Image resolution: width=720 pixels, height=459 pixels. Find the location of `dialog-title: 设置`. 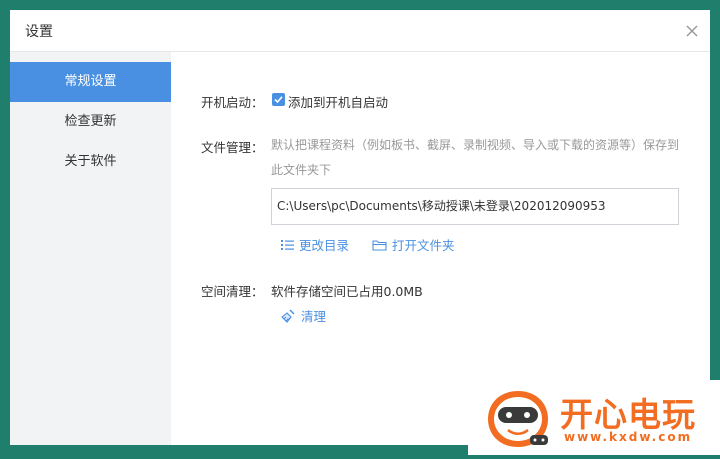

dialog-title: 设置 is located at coordinates (39, 32).